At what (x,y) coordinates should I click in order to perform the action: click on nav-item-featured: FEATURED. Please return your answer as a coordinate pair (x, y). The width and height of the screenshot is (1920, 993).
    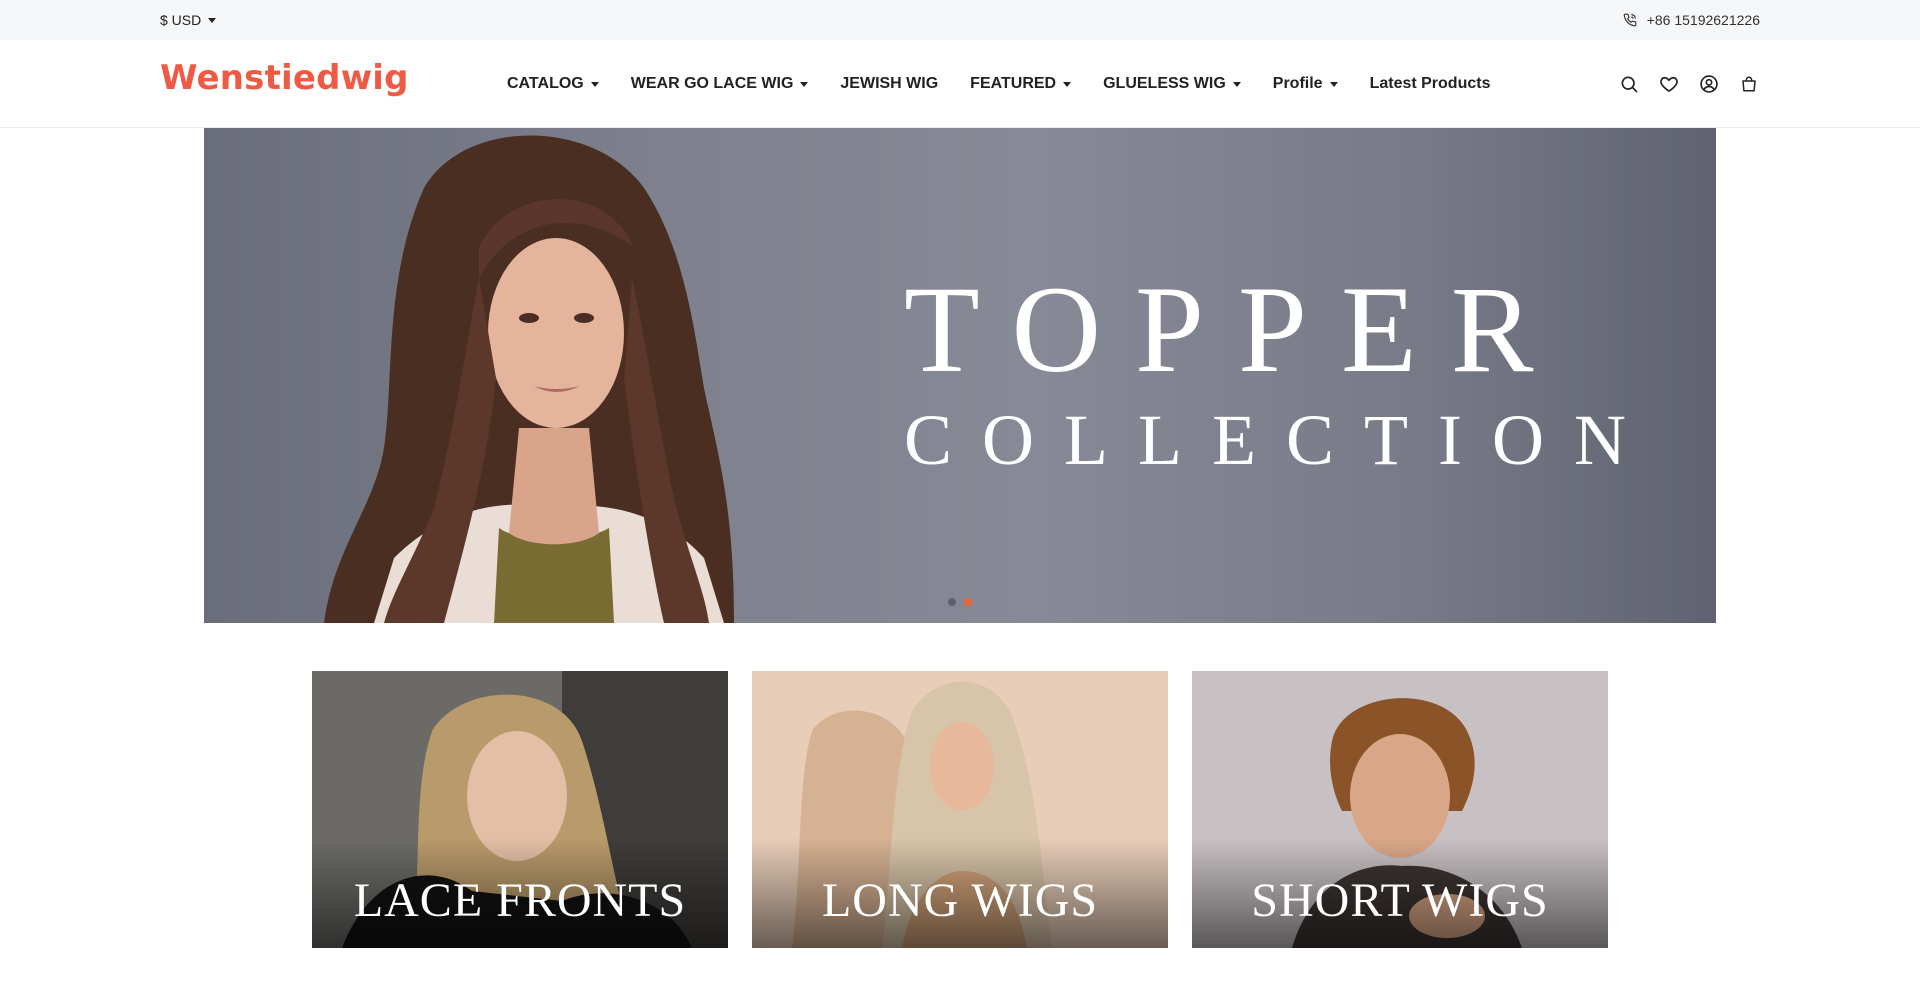
    Looking at the image, I should click on (1021, 84).